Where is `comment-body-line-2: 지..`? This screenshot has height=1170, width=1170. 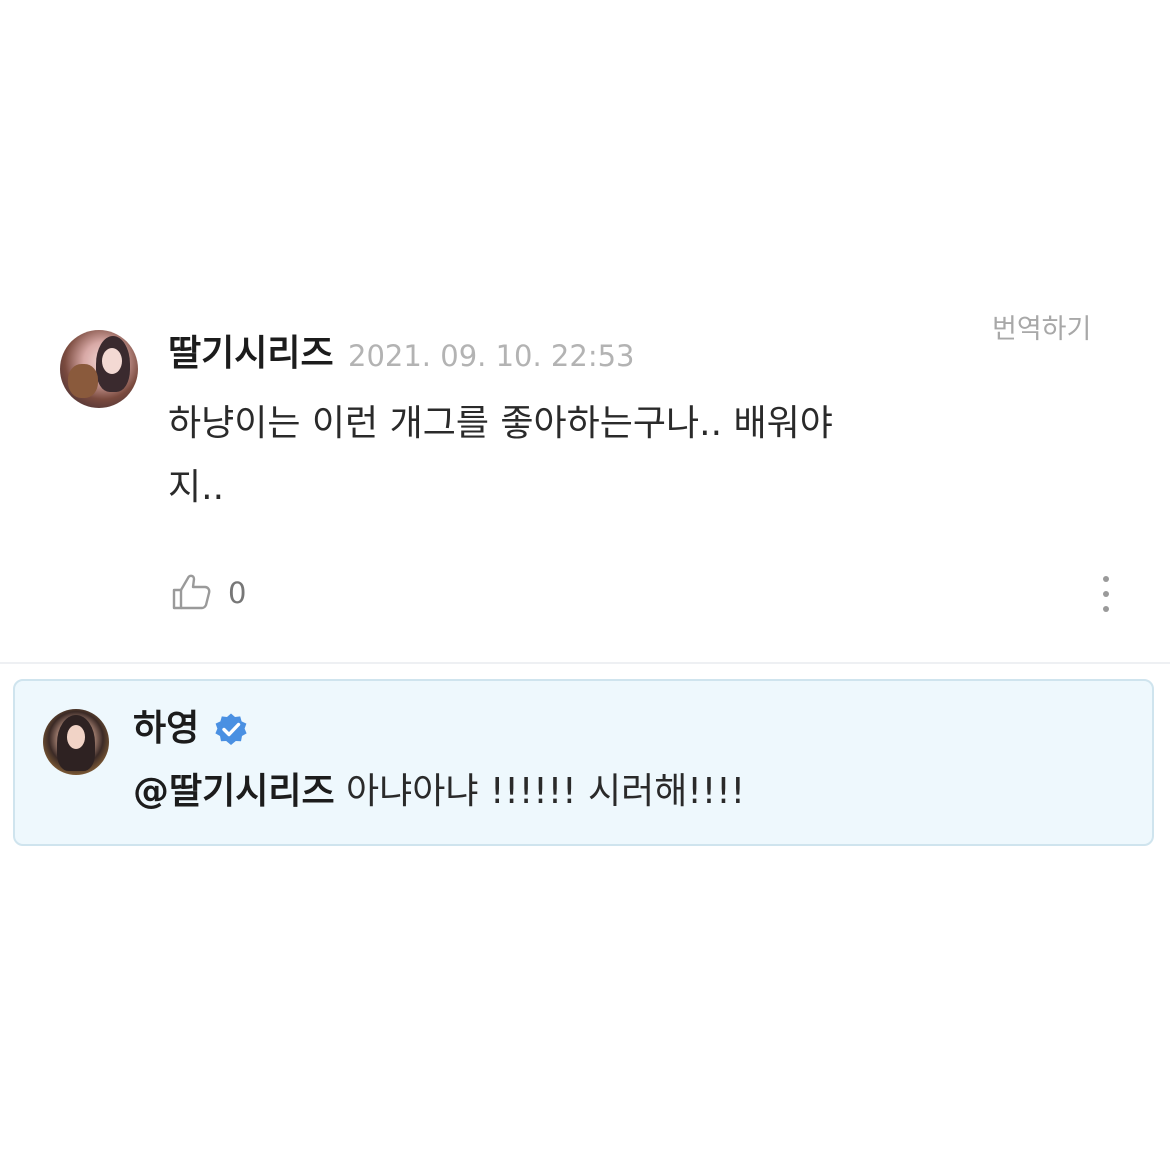 comment-body-line-2: 지.. is located at coordinates (196, 487).